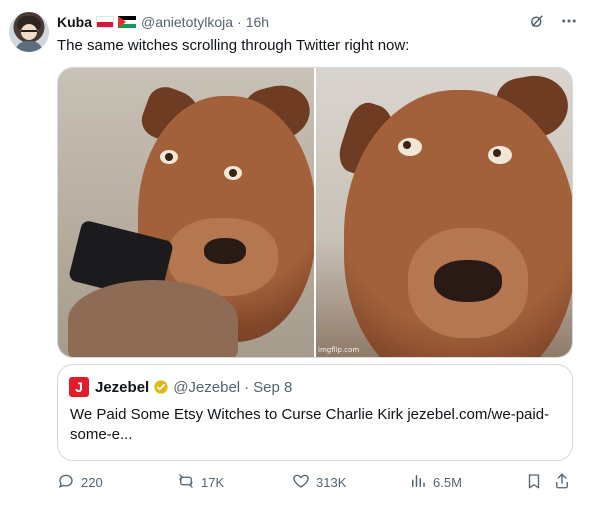 Image resolution: width=597 pixels, height=516 pixels. Describe the element at coordinates (257, 22) in the screenshot. I see `tweet-timestamp: 16h` at that location.